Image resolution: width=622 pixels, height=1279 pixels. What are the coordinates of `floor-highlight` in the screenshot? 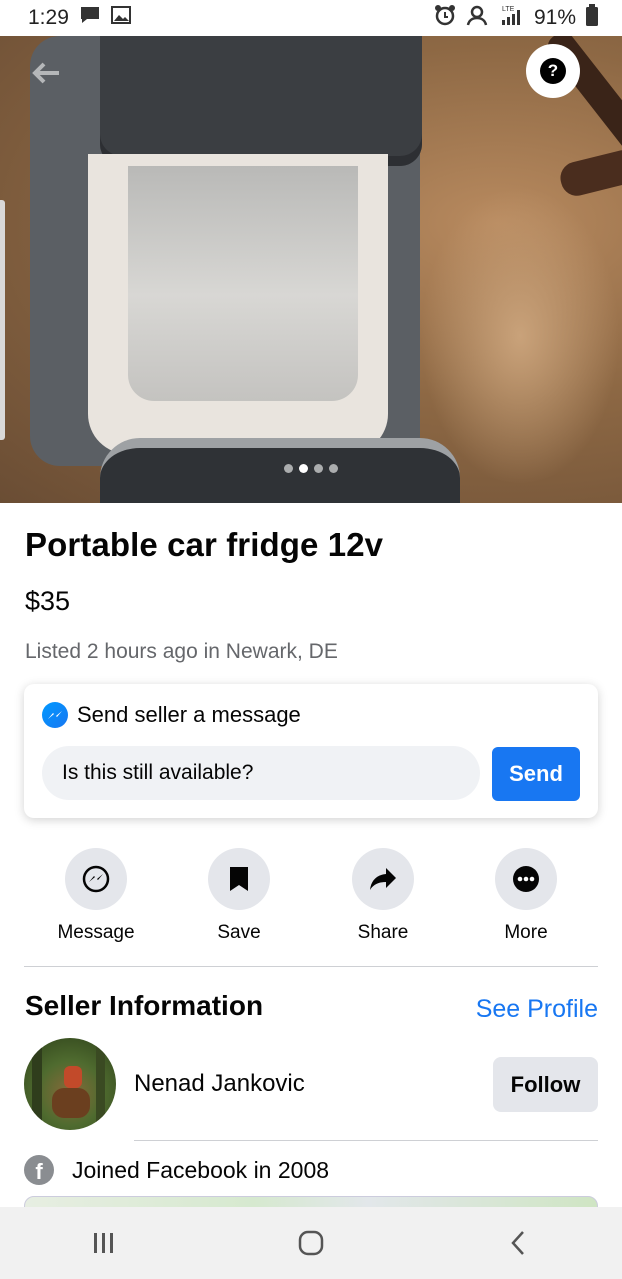 It's located at (520, 336).